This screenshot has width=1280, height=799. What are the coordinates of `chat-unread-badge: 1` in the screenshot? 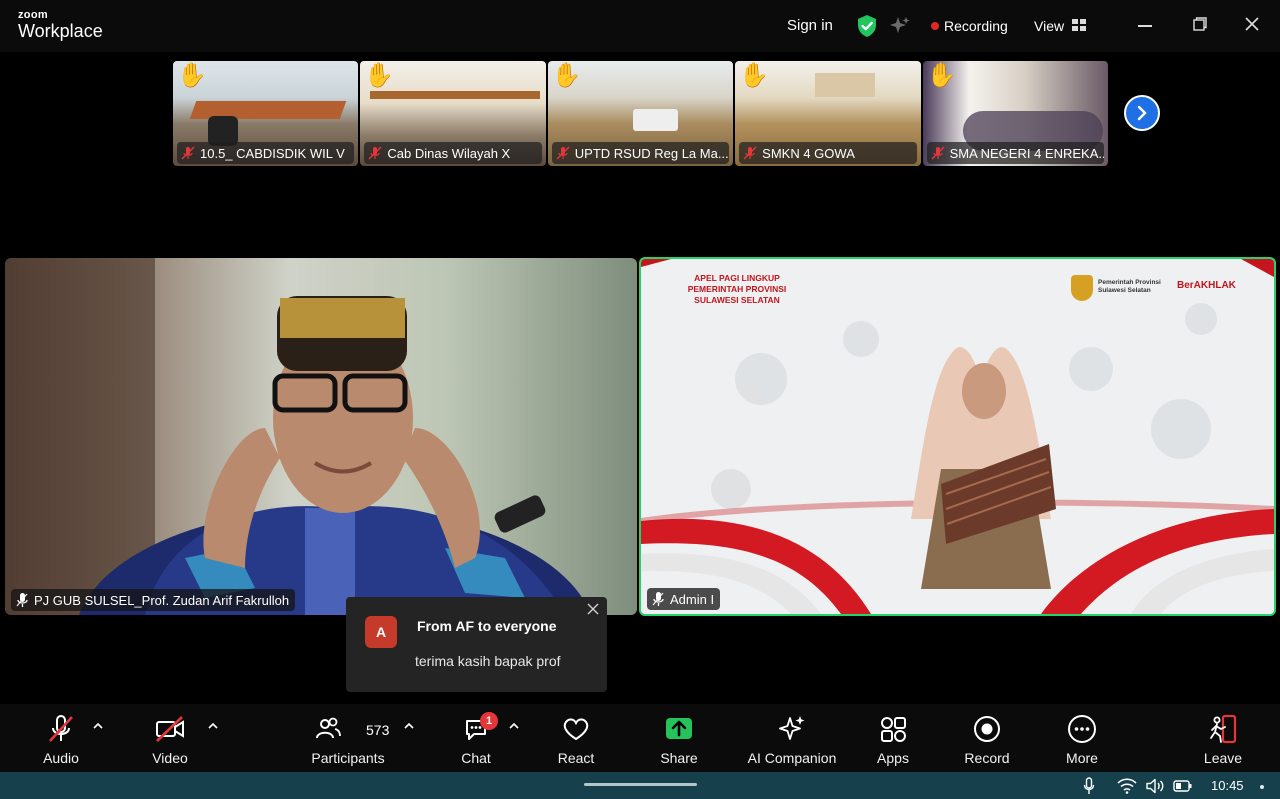 It's located at (489, 721).